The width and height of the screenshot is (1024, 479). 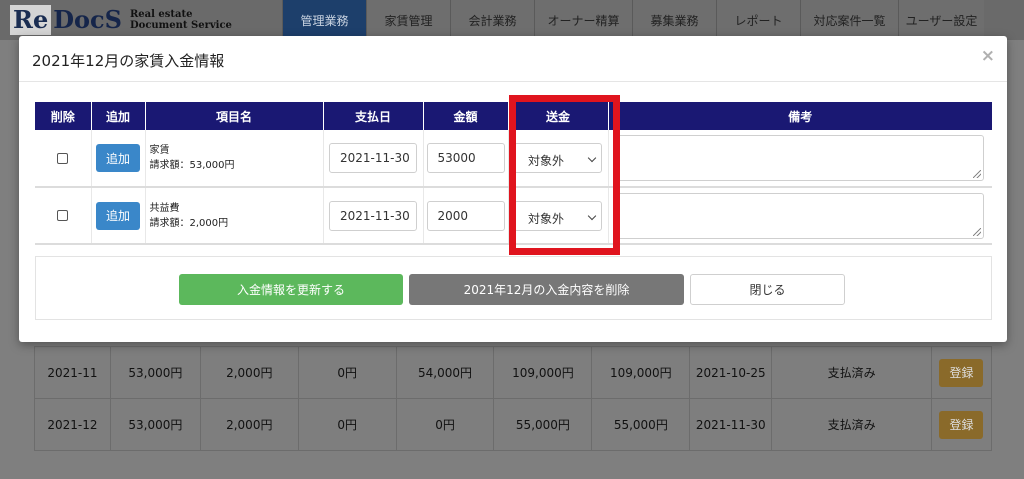 What do you see at coordinates (189, 223) in the screenshot?
I see `billed-amount: 請求額：2,000円` at bounding box center [189, 223].